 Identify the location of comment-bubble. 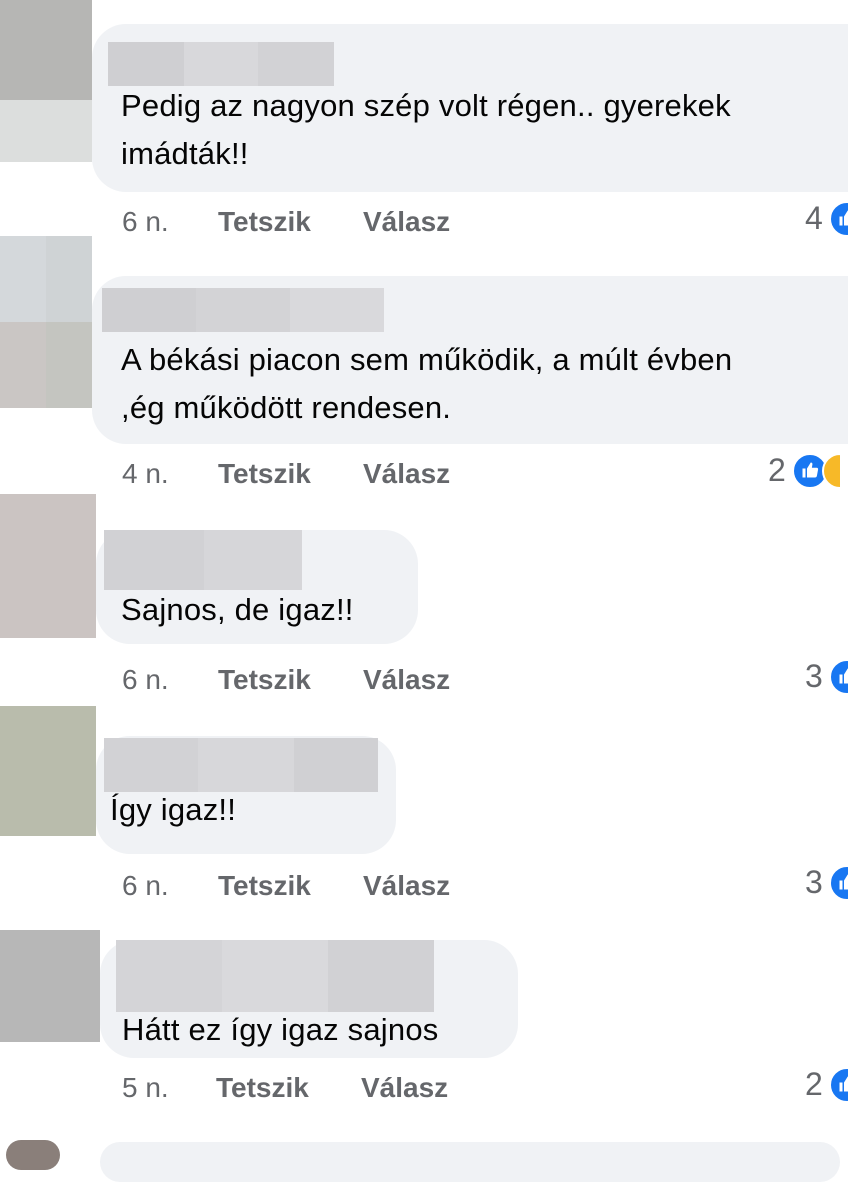
(470, 1162).